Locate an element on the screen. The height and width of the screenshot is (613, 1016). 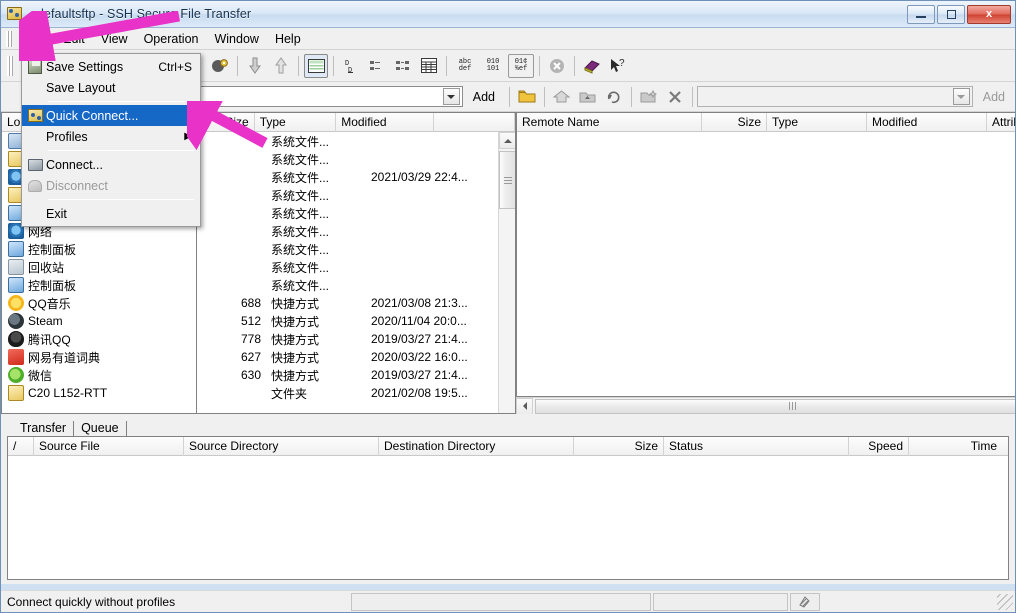
column-header-source-directory: Source Directory is located at coordinates (281, 446).